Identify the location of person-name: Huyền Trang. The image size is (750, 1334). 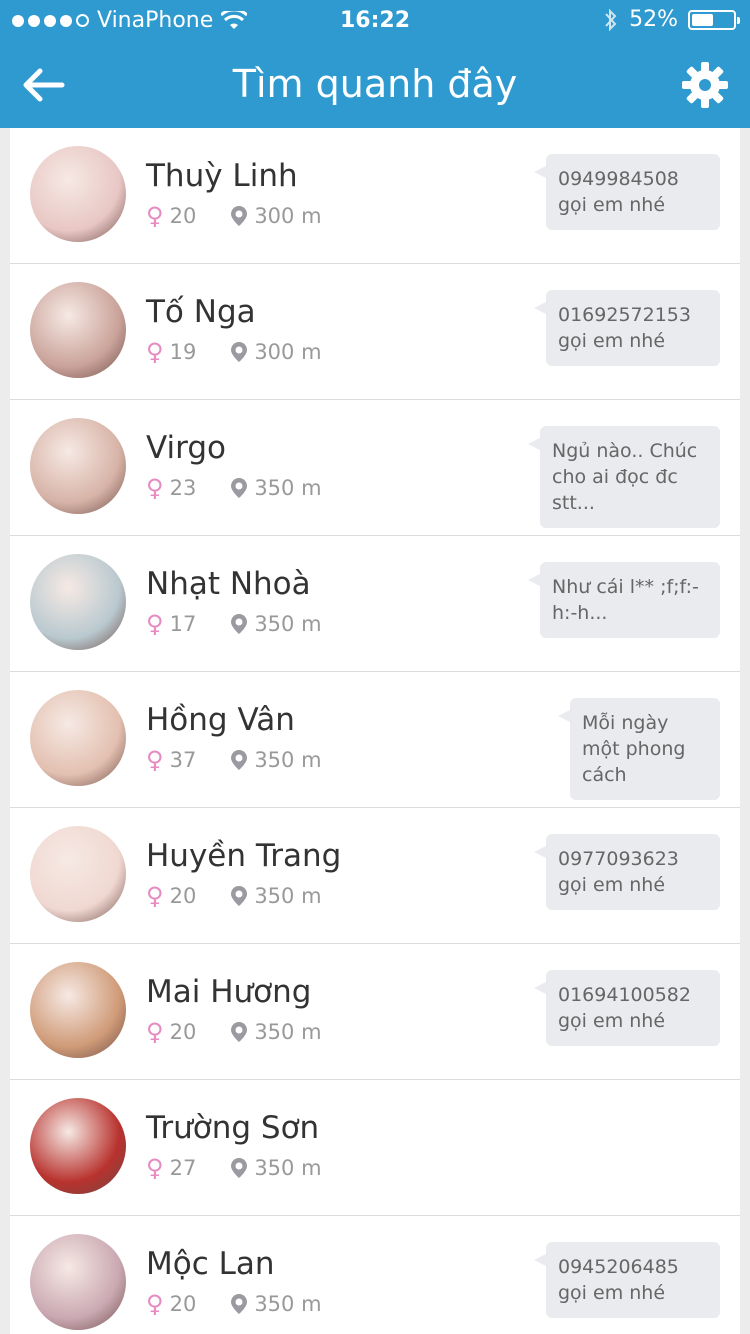
(244, 856).